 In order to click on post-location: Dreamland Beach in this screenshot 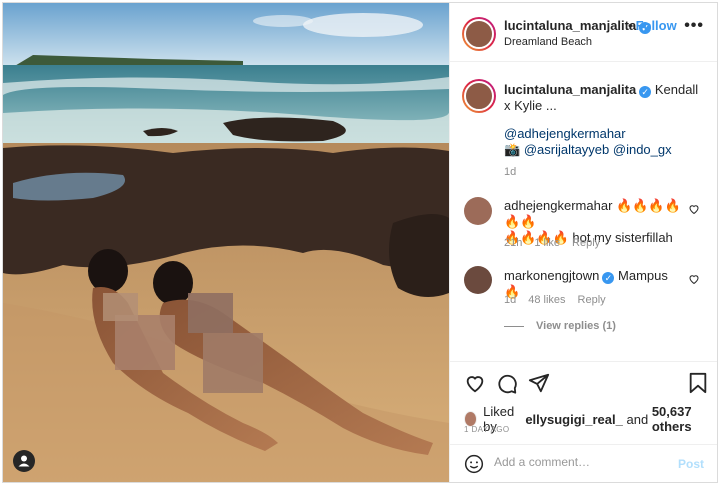, I will do `click(548, 42)`.